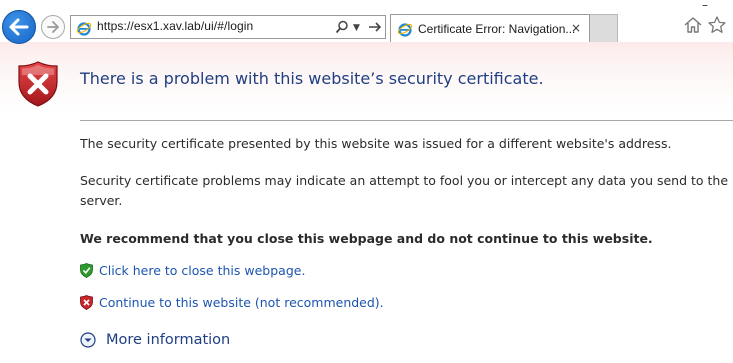 The width and height of the screenshot is (733, 363). I want to click on forward-arrow-icon, so click(53, 27).